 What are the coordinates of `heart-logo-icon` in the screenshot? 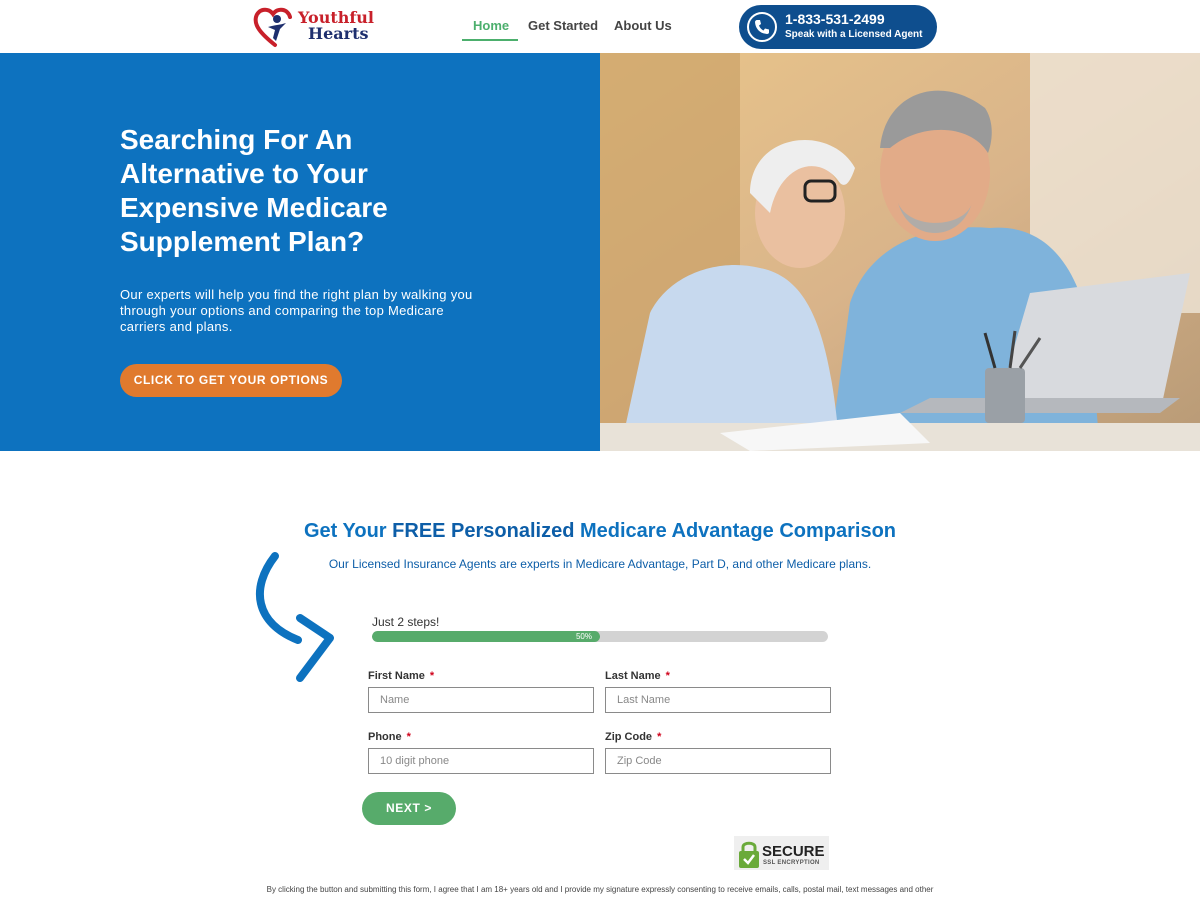 It's located at (272, 27).